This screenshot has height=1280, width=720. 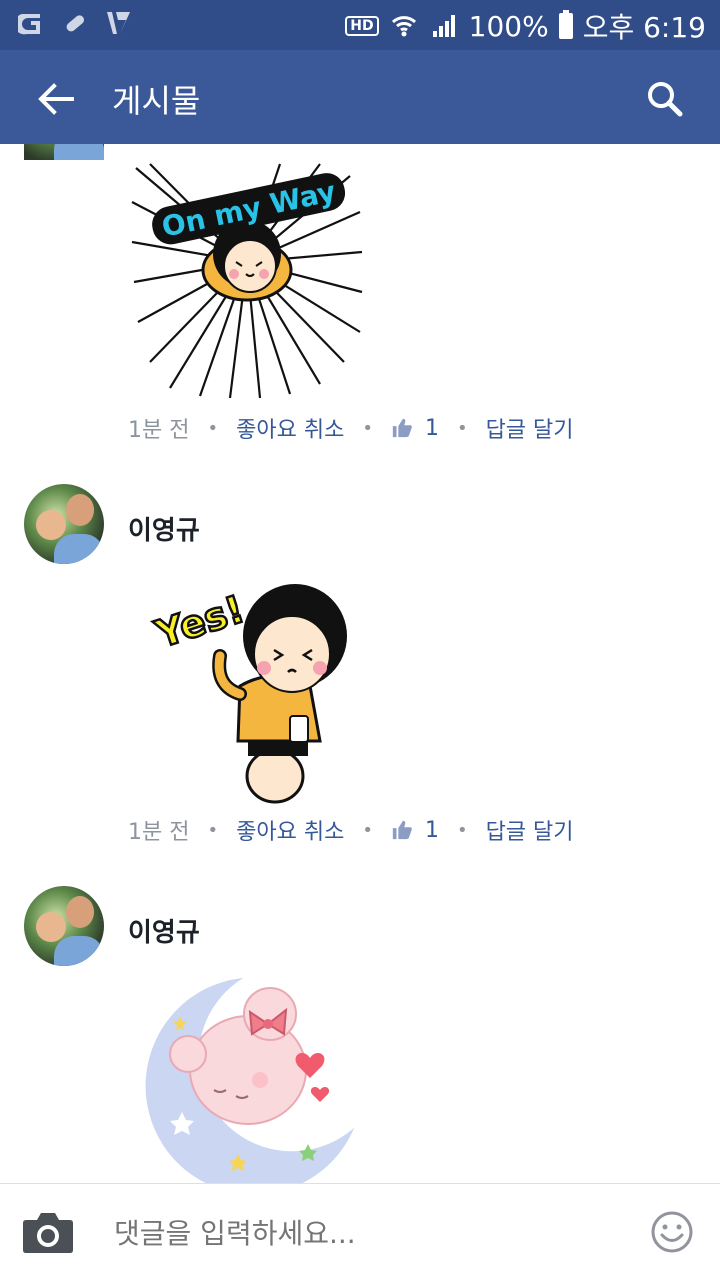 I want to click on camera-icon, so click(x=48, y=1233).